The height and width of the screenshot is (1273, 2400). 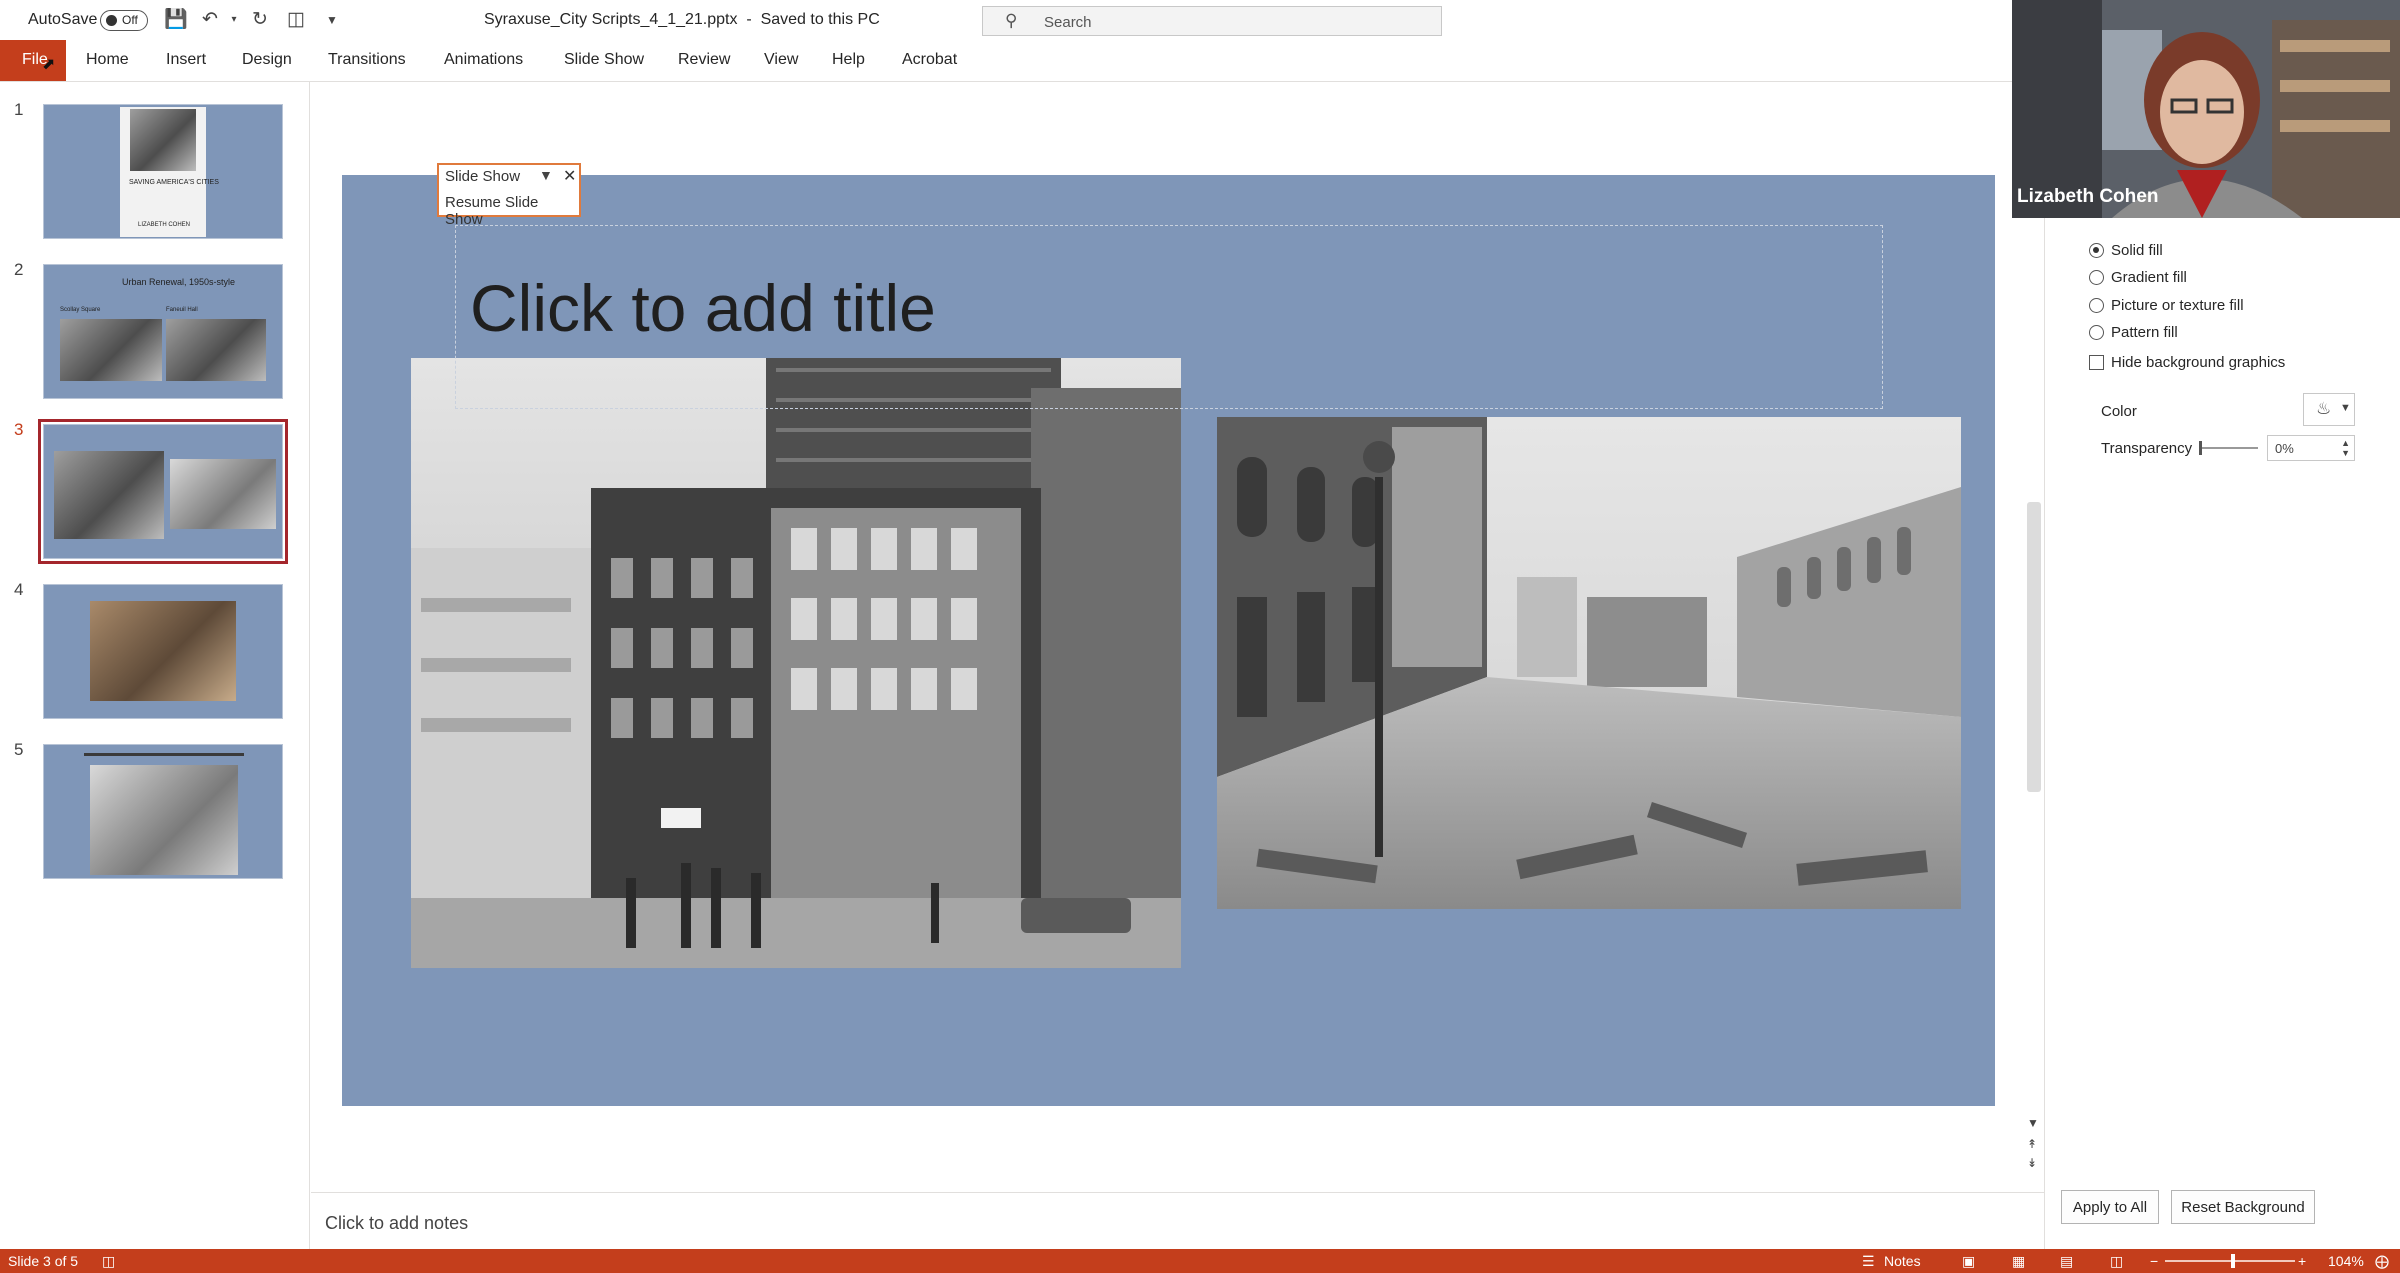 What do you see at coordinates (169, 172) in the screenshot?
I see `book-cover: SAVING AMERICA'S CITIES LIZABETH COHEN` at bounding box center [169, 172].